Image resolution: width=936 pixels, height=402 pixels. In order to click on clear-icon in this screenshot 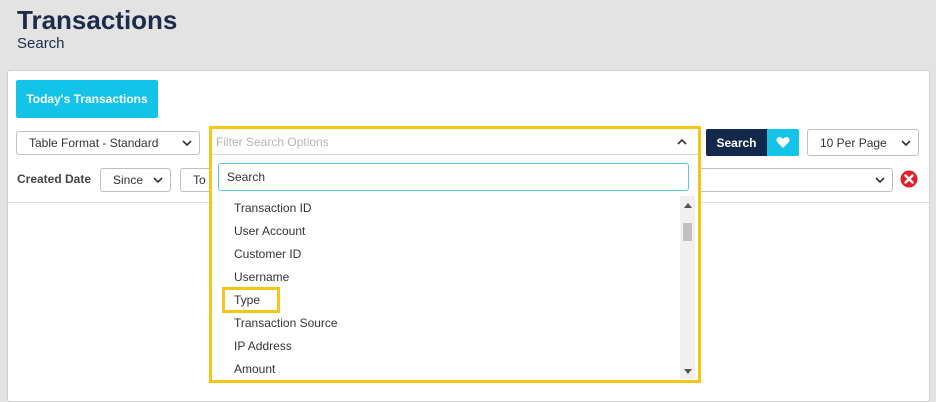, I will do `click(909, 179)`.